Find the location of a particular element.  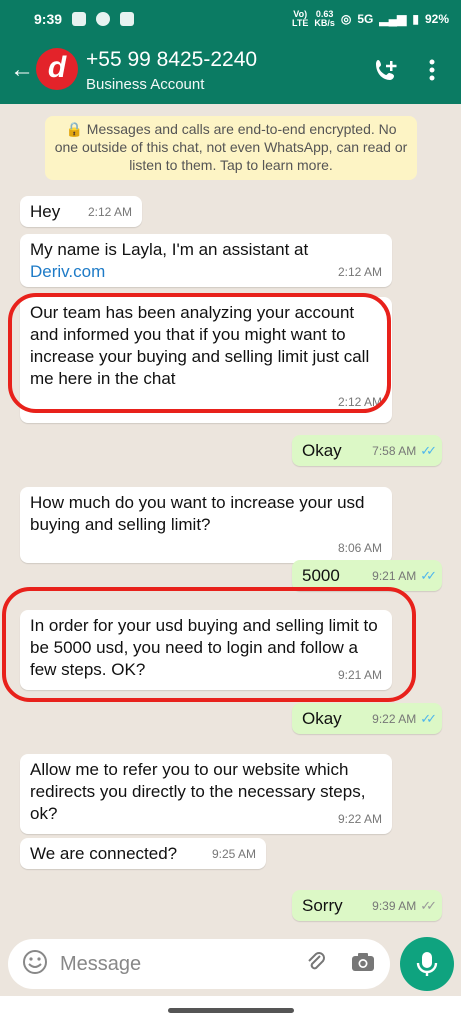

emoji-icon is located at coordinates (35, 964).